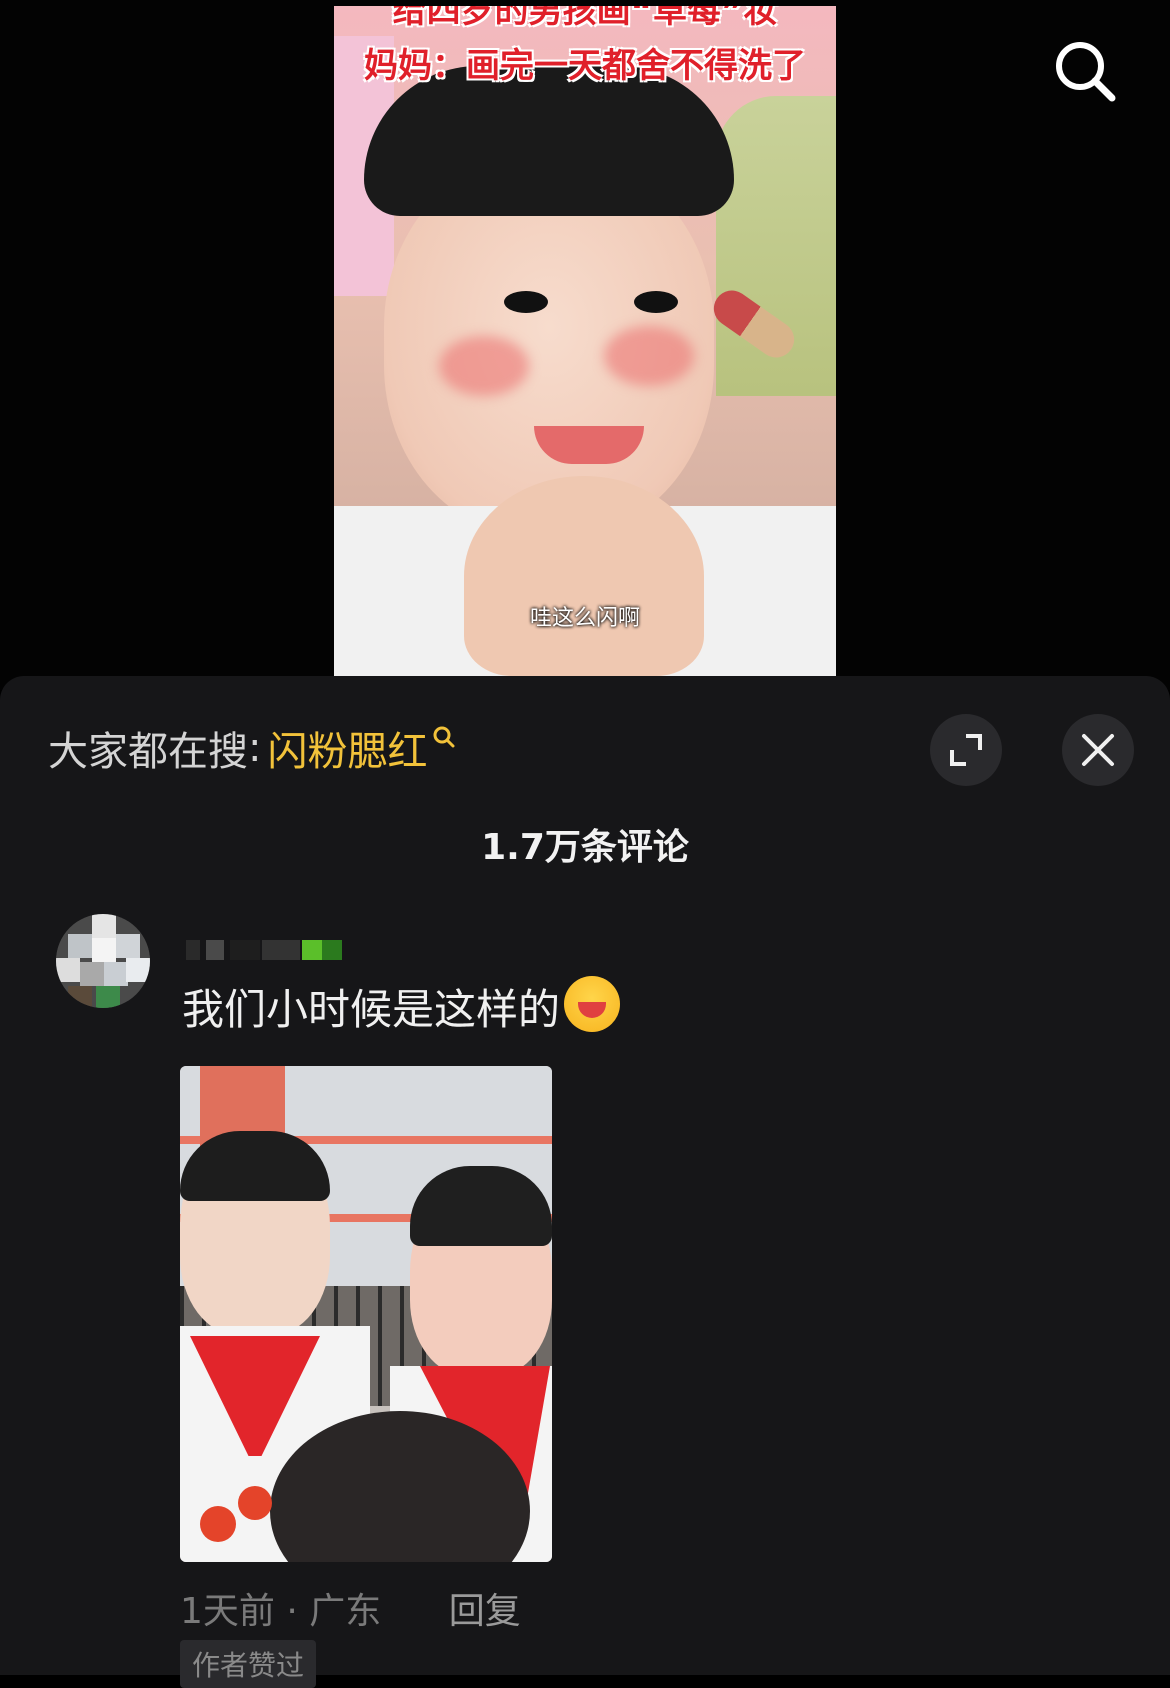  I want to click on expand-icon, so click(966, 750).